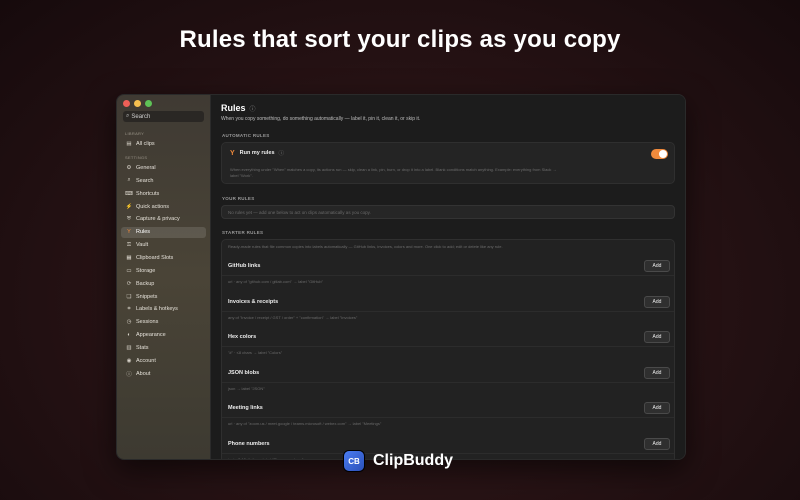  Describe the element at coordinates (126, 103) in the screenshot. I see `close-window-button` at that location.